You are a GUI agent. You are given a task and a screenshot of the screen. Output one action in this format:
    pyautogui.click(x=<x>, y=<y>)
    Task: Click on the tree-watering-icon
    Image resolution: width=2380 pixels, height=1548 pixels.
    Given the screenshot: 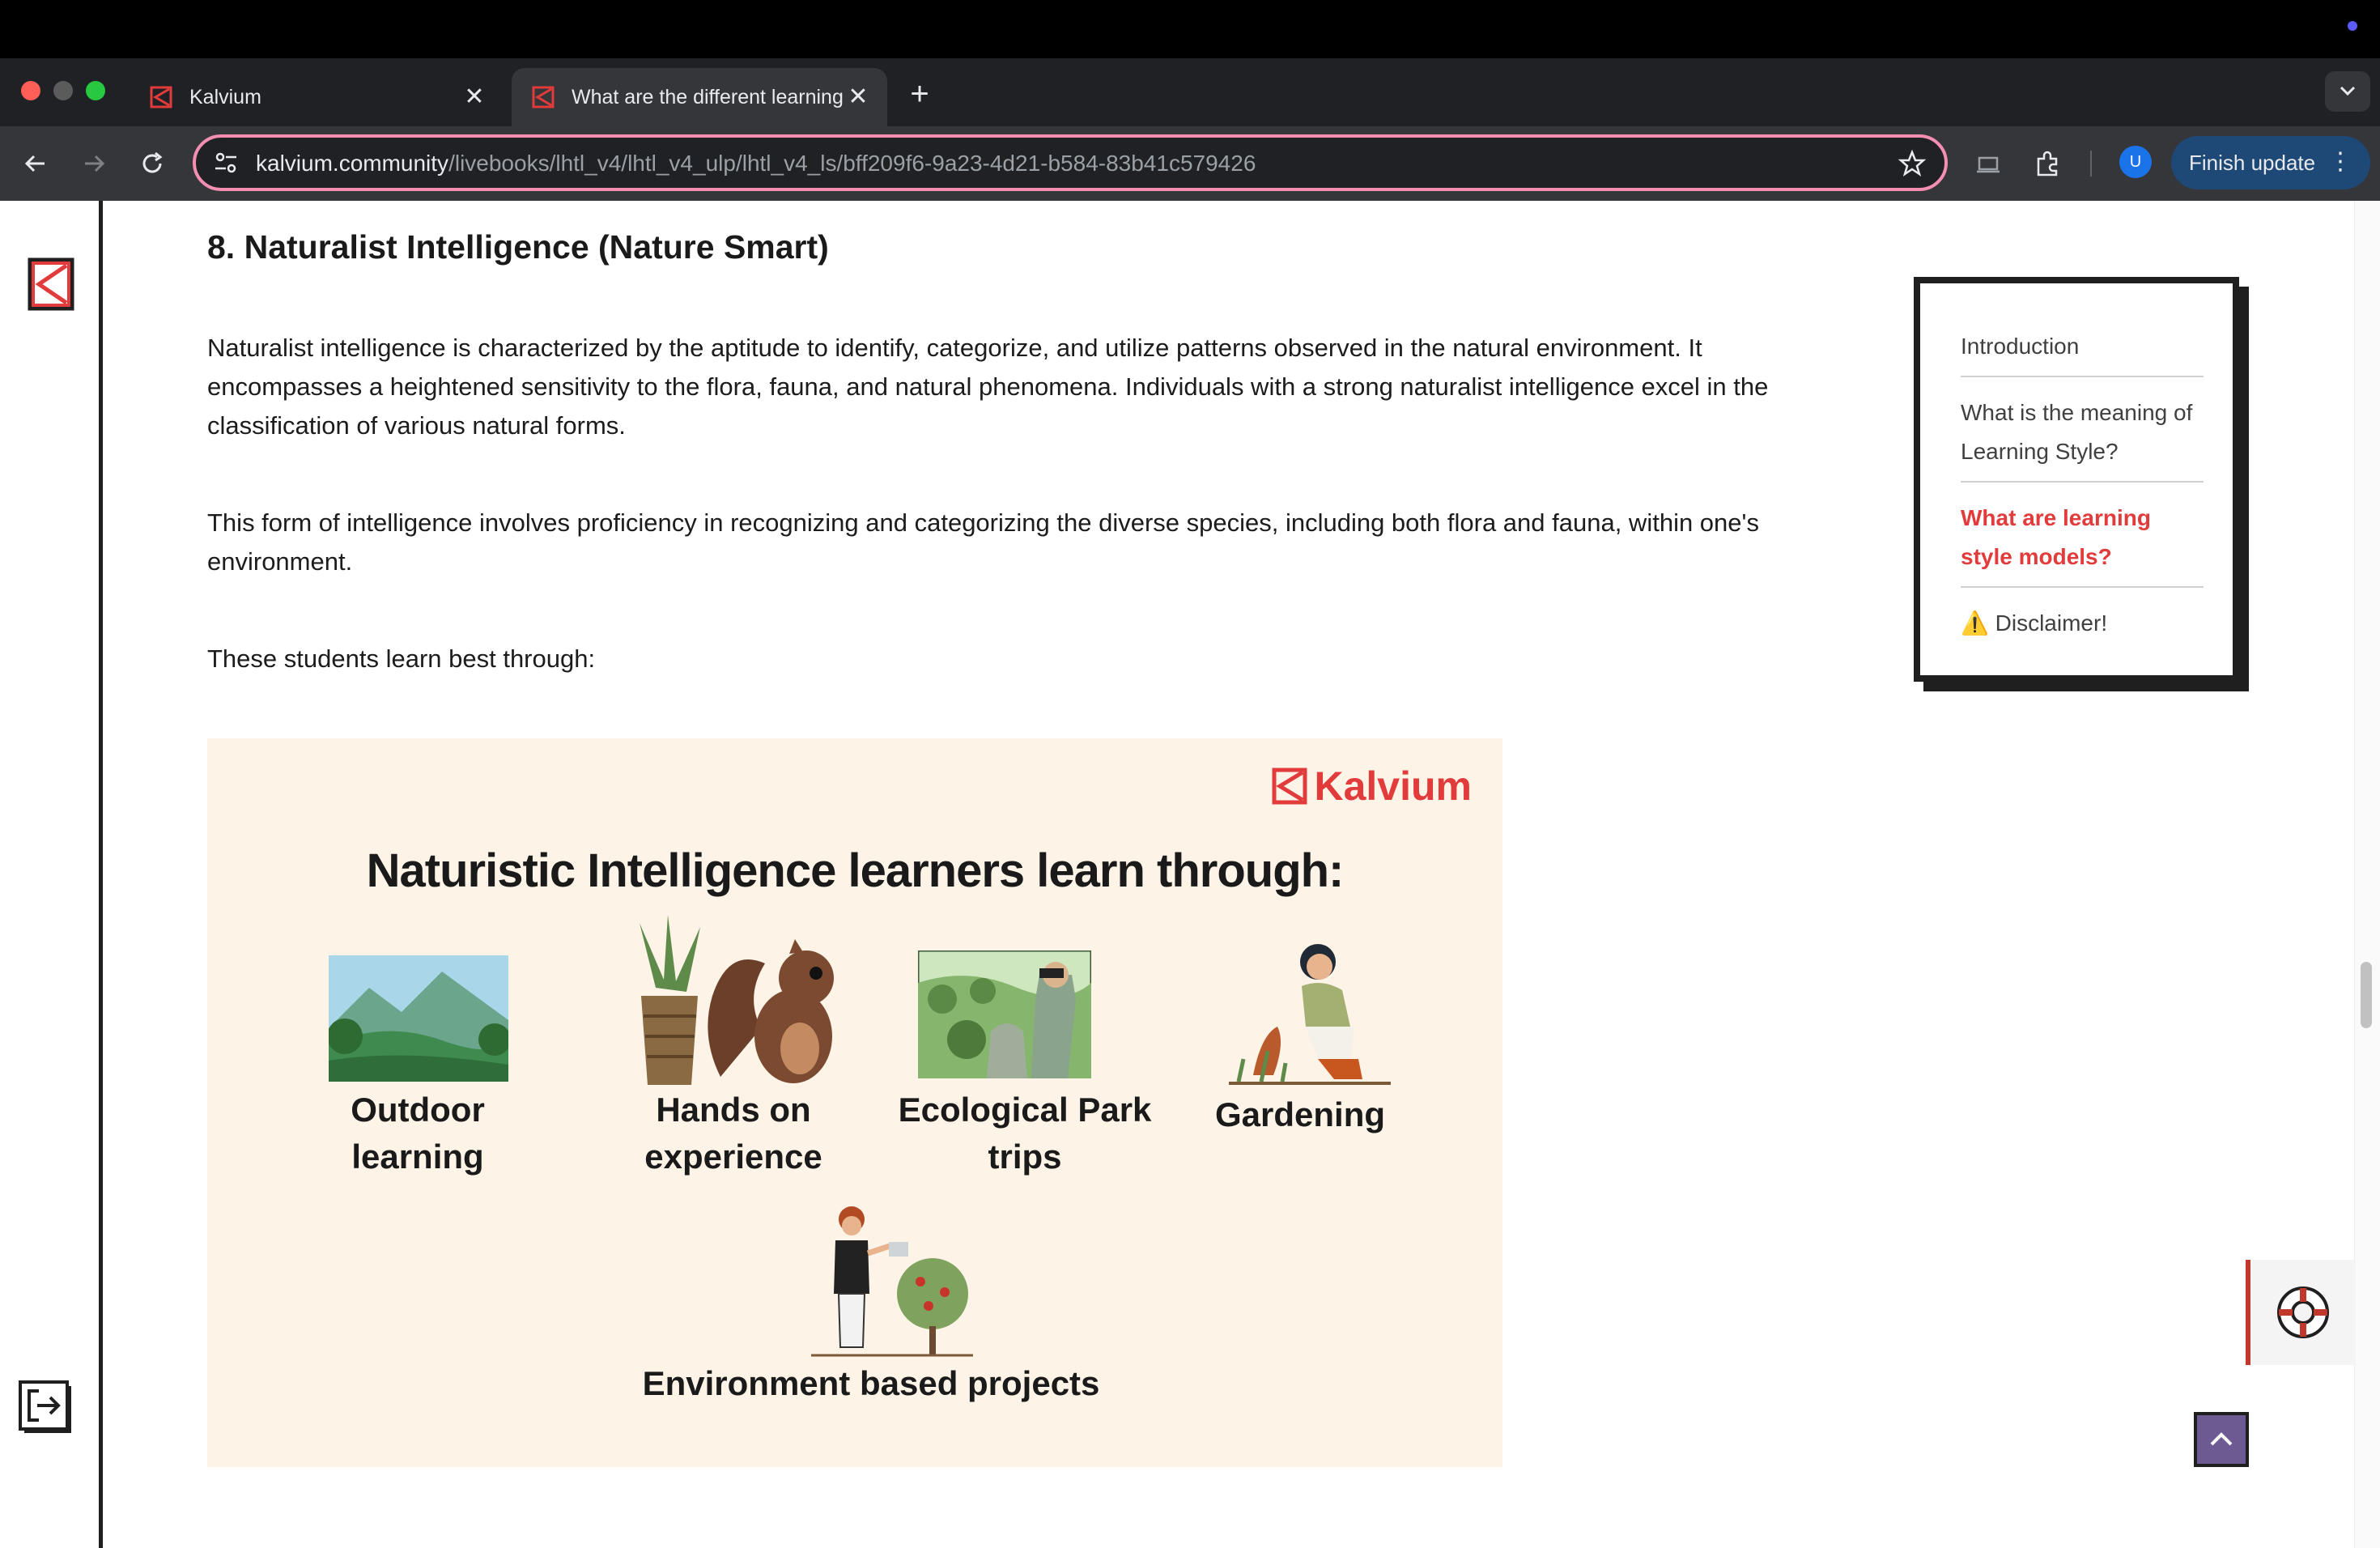 What is the action you would take?
    pyautogui.click(x=892, y=1281)
    